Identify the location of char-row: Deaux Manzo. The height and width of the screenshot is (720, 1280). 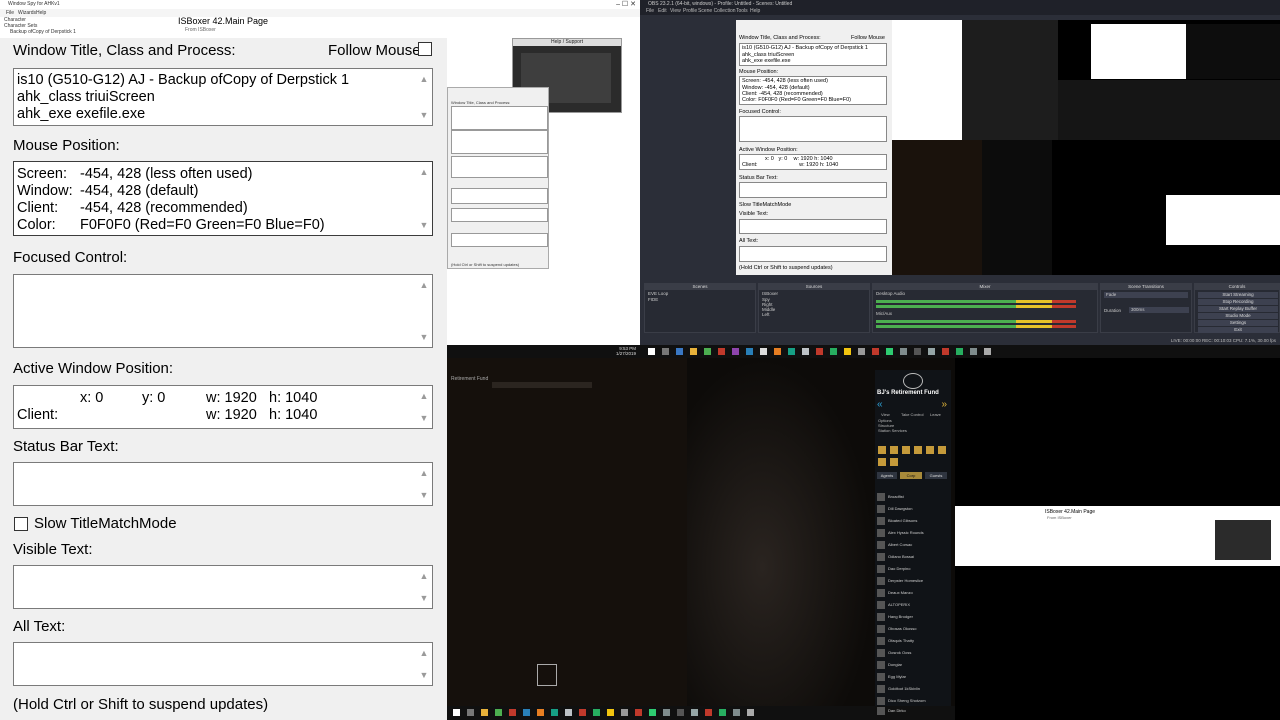
(912, 593).